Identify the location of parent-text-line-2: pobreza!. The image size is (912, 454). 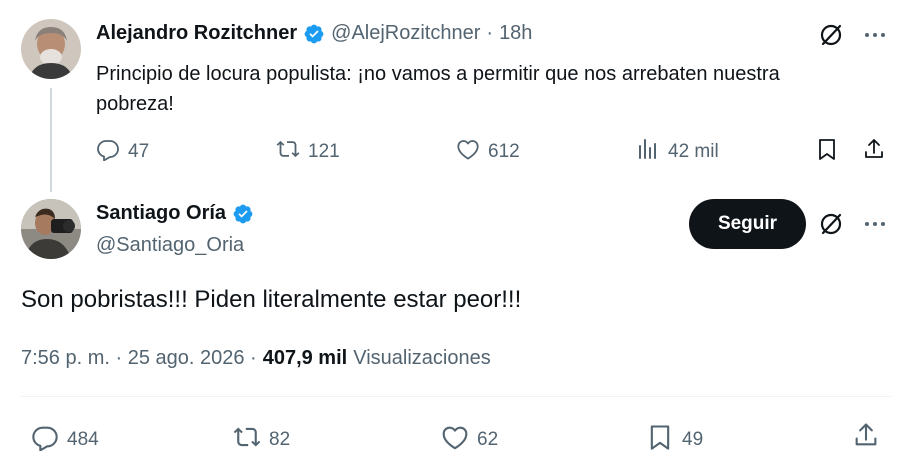
(135, 104).